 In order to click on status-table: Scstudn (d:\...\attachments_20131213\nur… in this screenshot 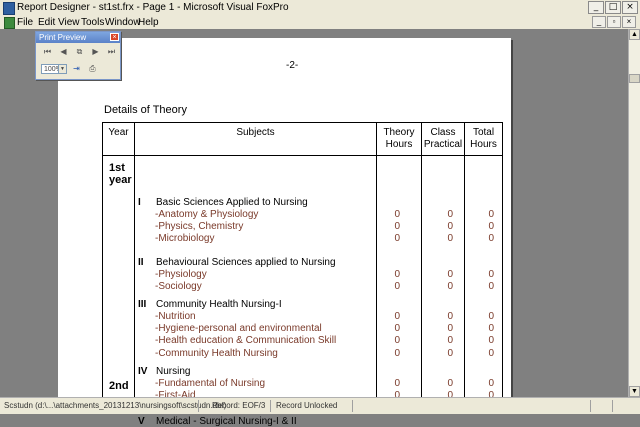, I will do `click(115, 405)`.